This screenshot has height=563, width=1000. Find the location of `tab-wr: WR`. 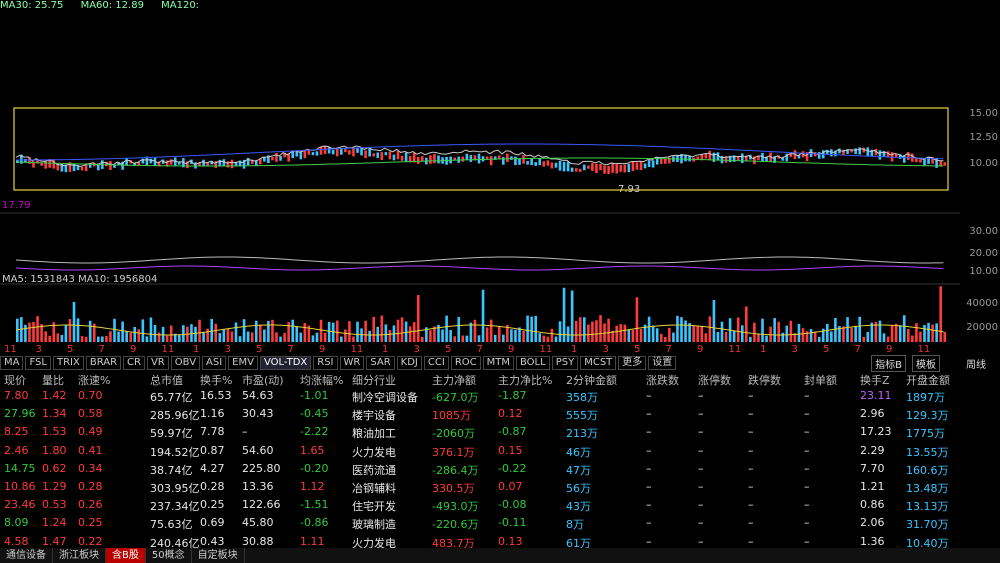

tab-wr: WR is located at coordinates (352, 363).